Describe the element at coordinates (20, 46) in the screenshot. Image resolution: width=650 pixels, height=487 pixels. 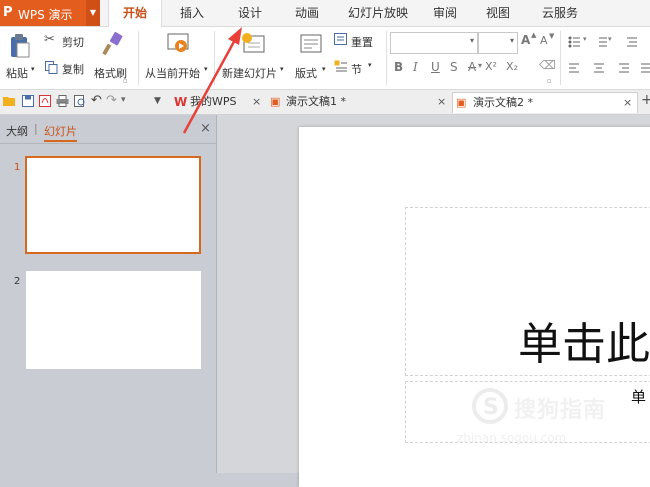
I see `clipboard-icon` at that location.